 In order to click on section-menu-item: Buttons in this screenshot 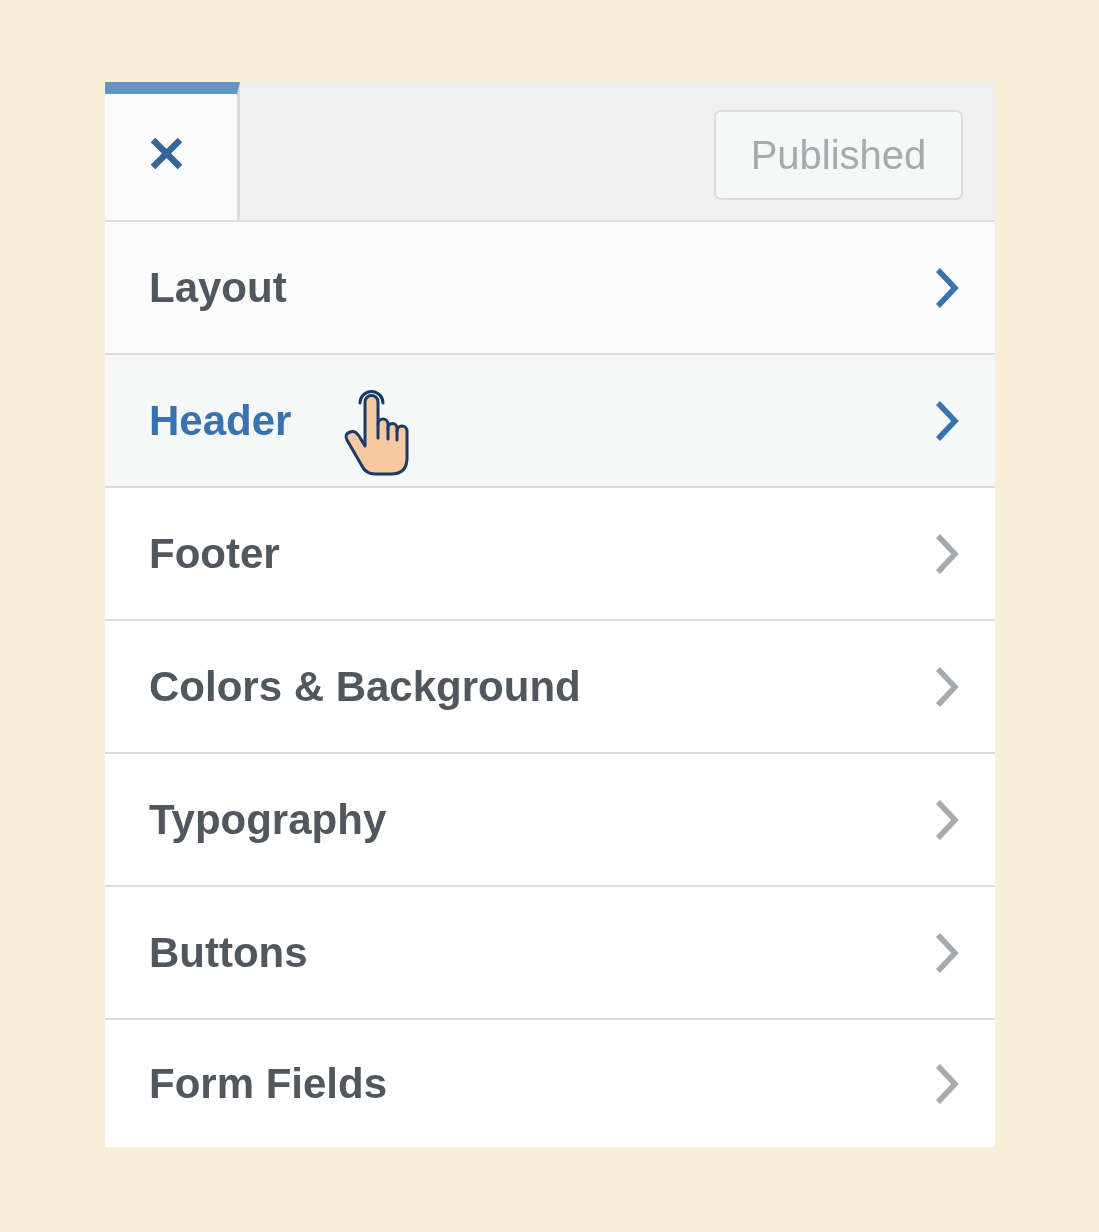, I will do `click(550, 953)`.